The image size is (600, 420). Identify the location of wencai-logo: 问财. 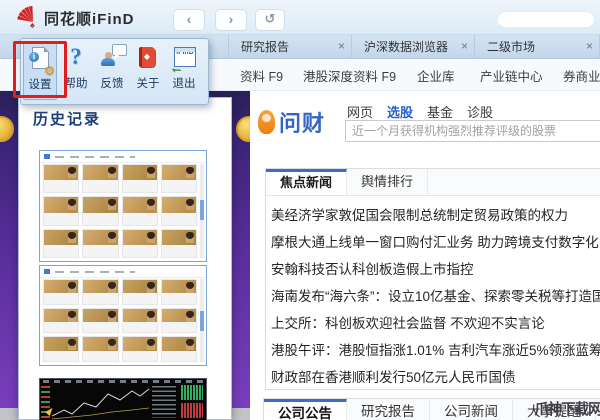
(291, 122).